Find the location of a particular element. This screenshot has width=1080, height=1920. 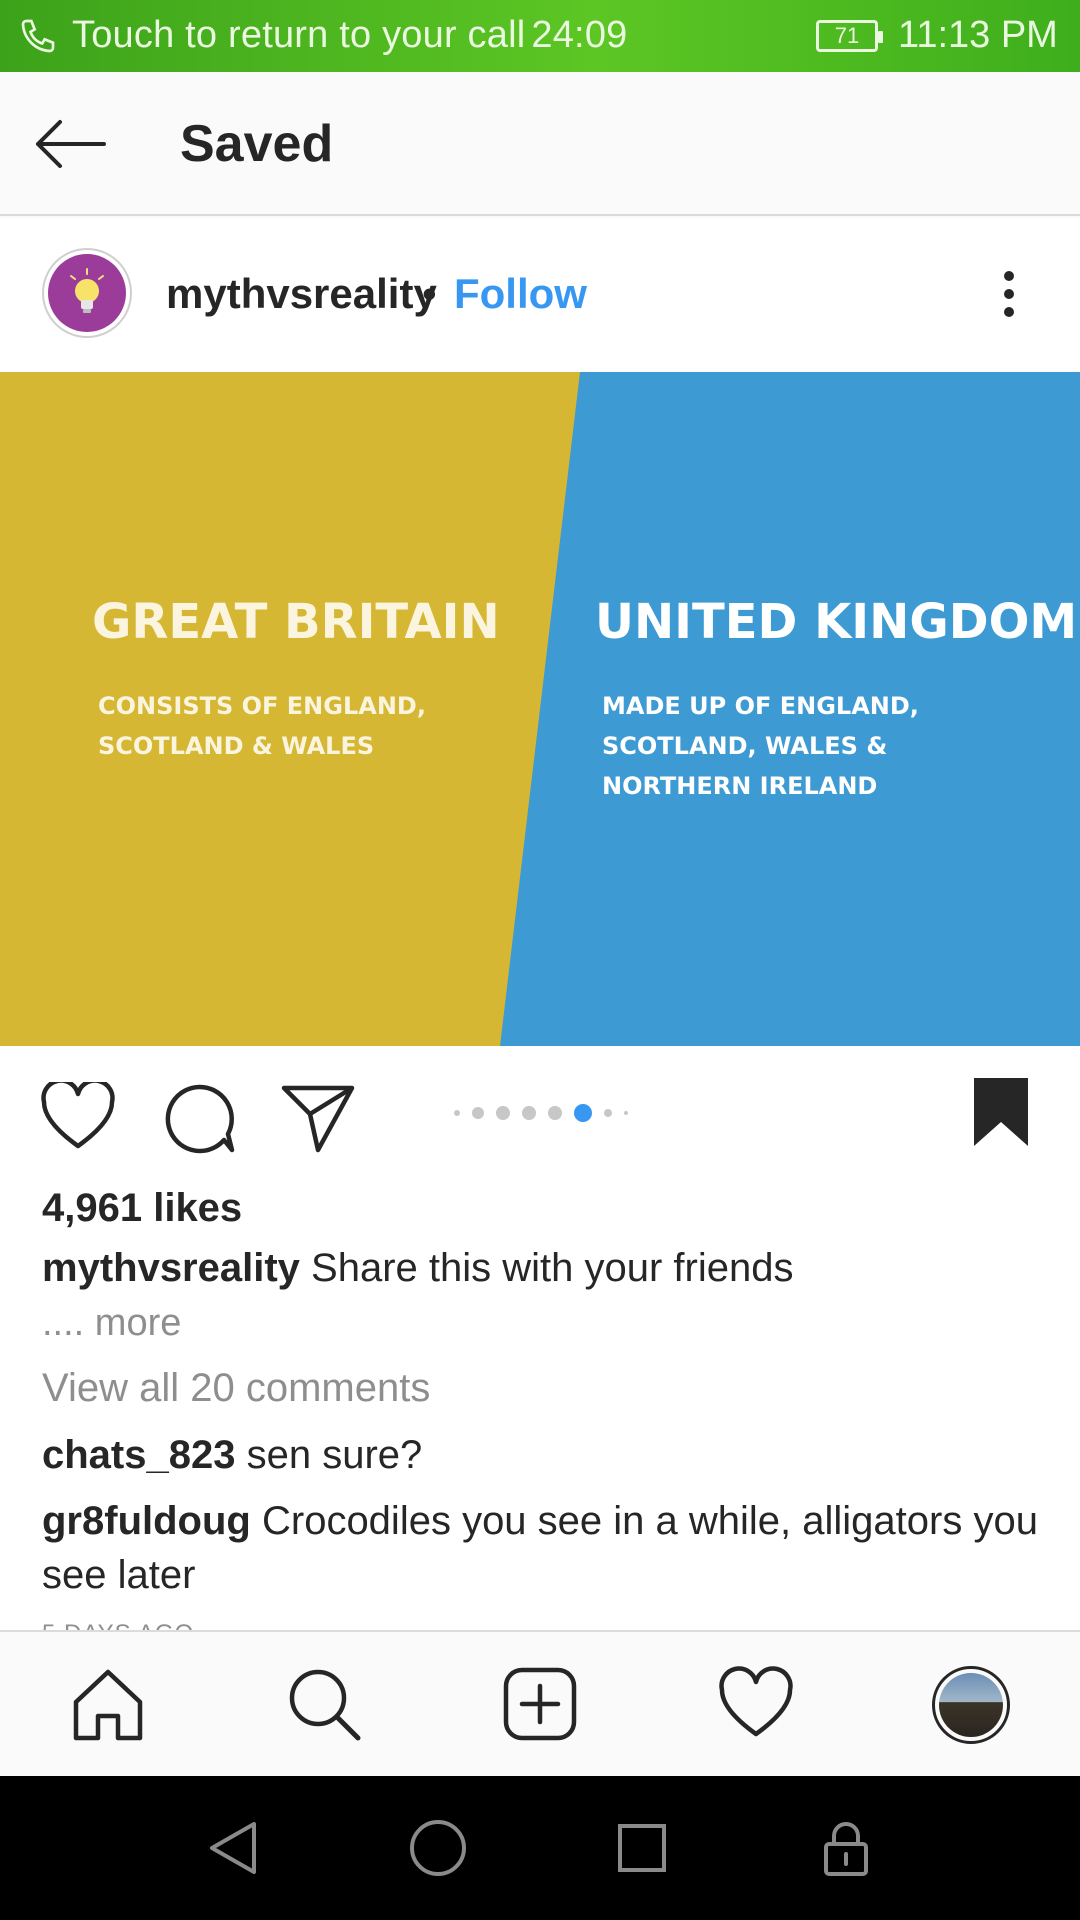

comment-icon is located at coordinates (199, 1119).